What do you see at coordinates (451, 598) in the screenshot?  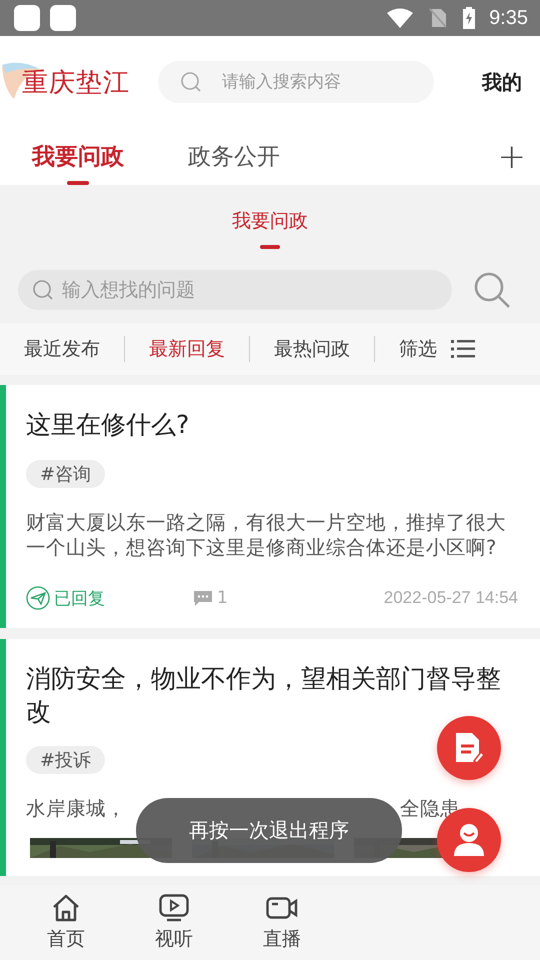 I see `post-date: 2022-05-27 14:54` at bounding box center [451, 598].